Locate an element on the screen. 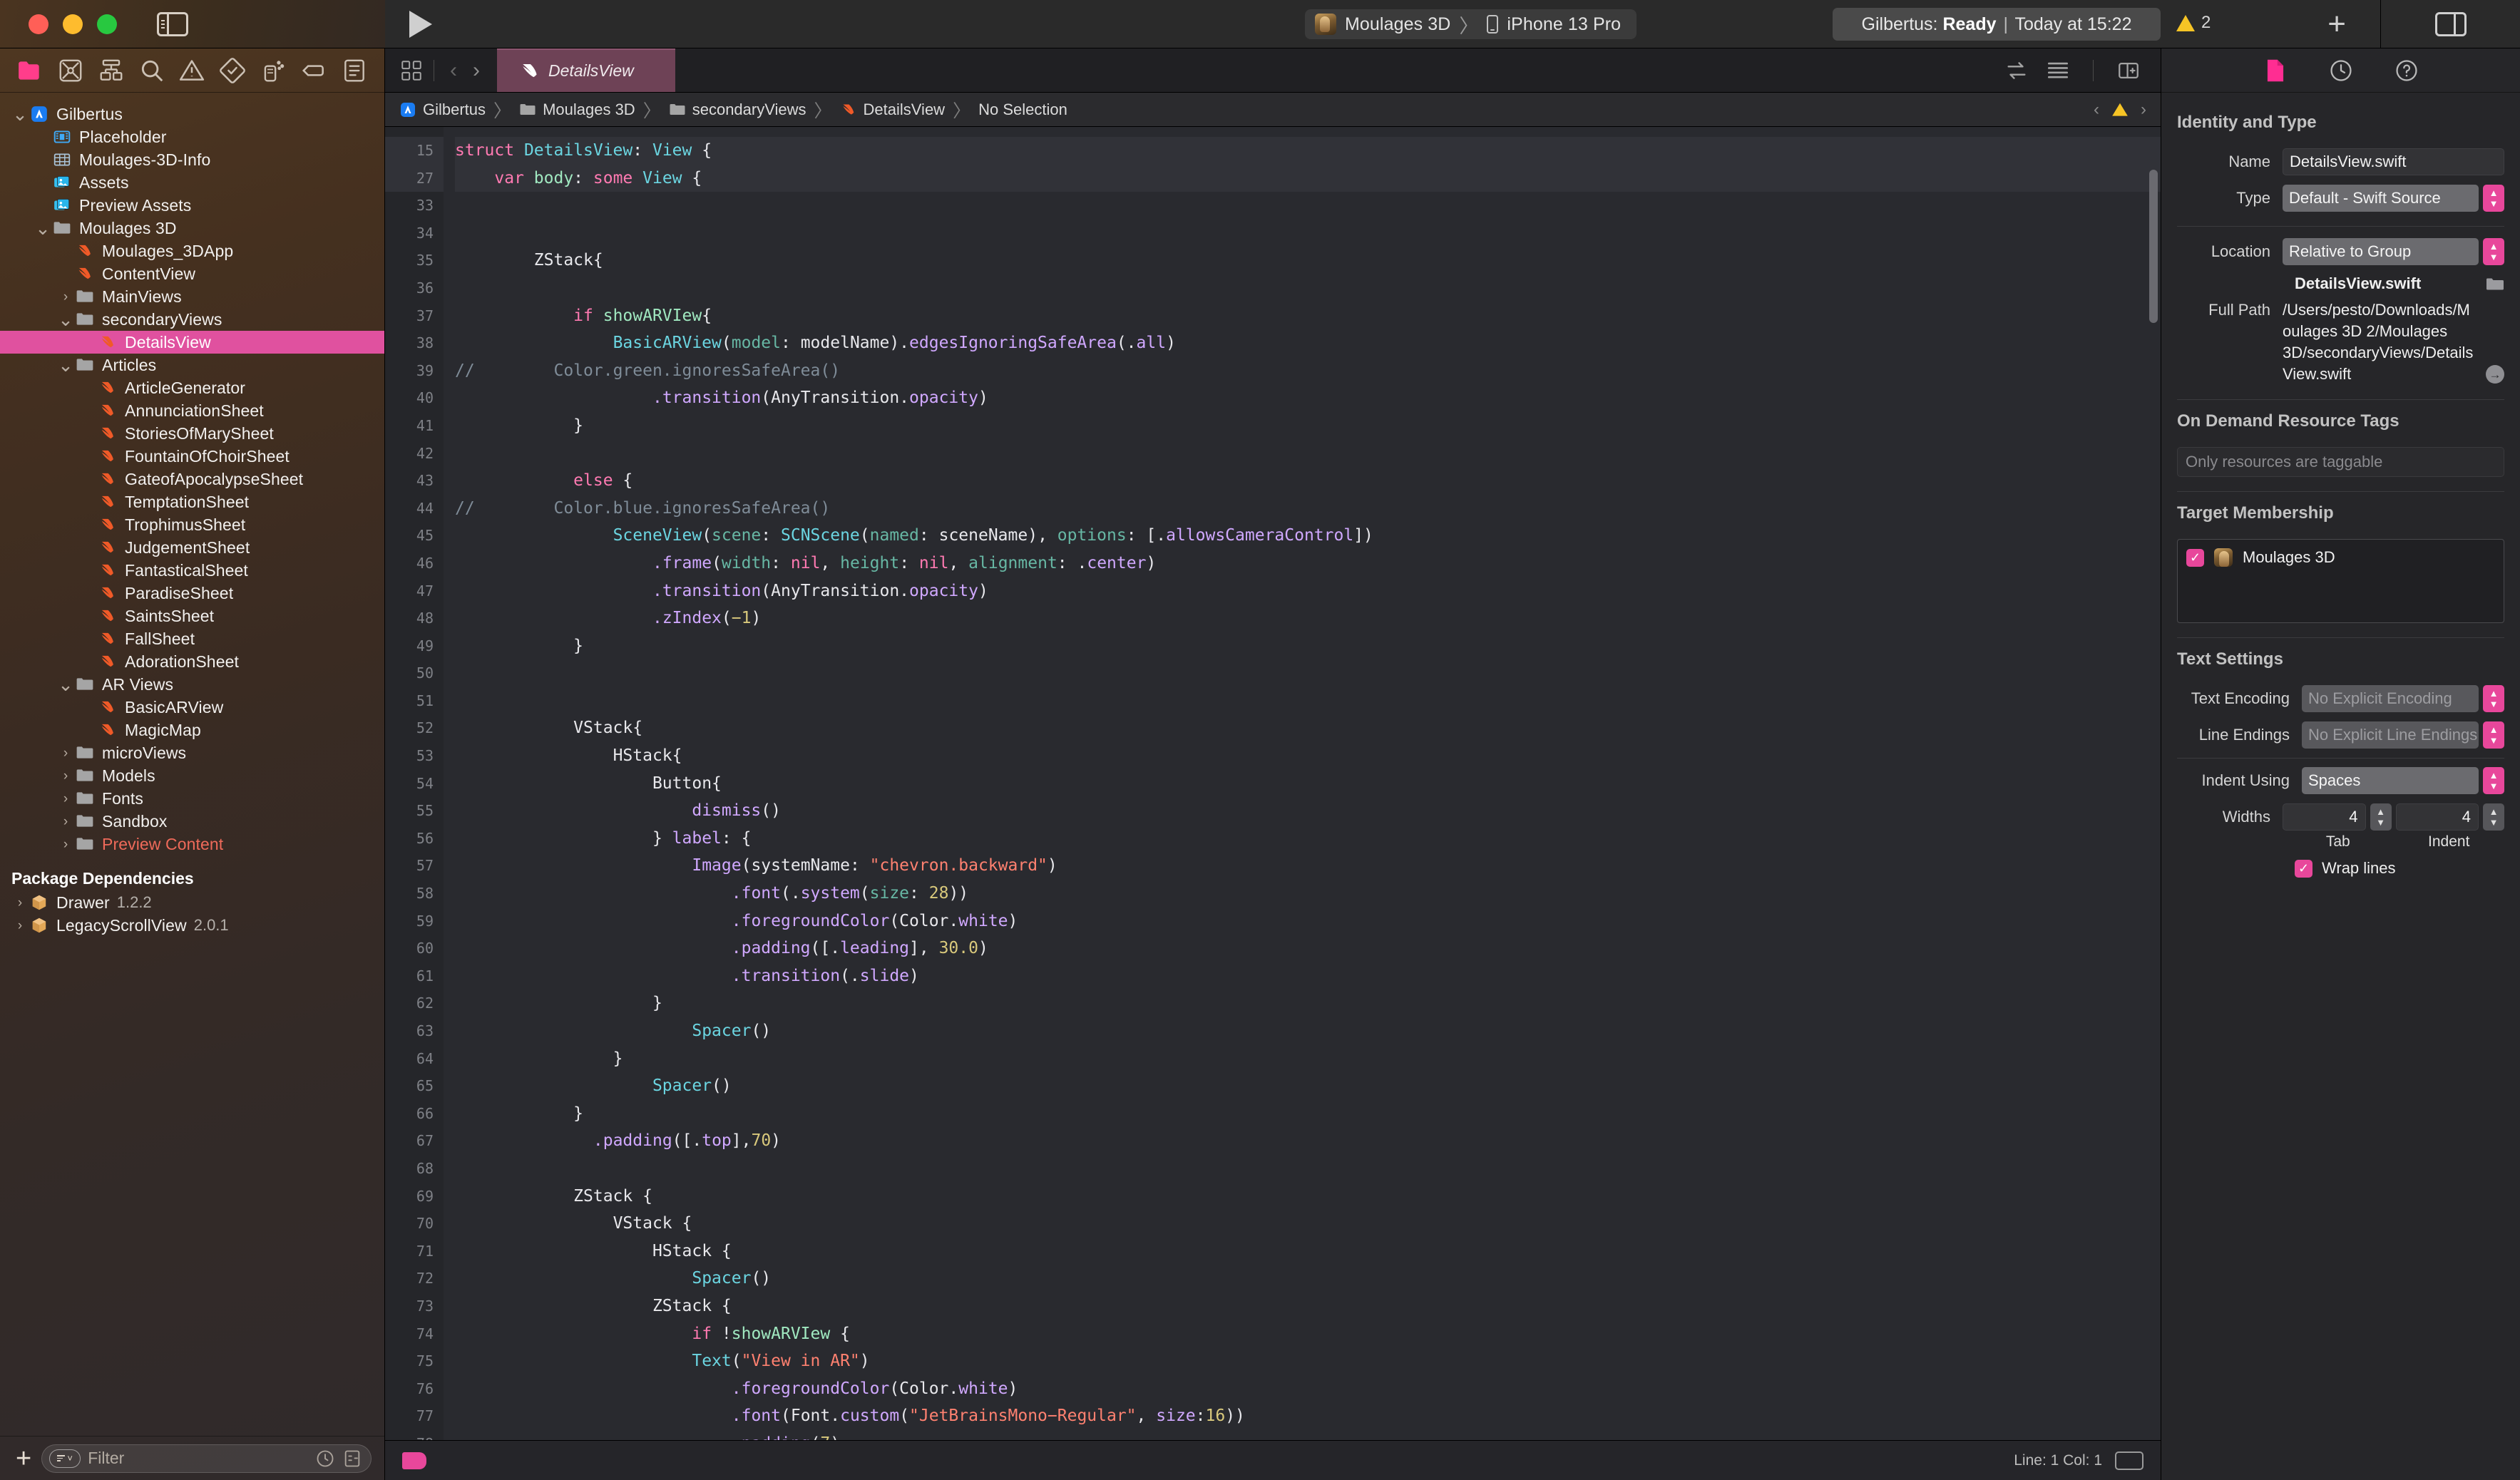  breadcrumb-item-gilbertus: Gilbertus is located at coordinates (442, 110).